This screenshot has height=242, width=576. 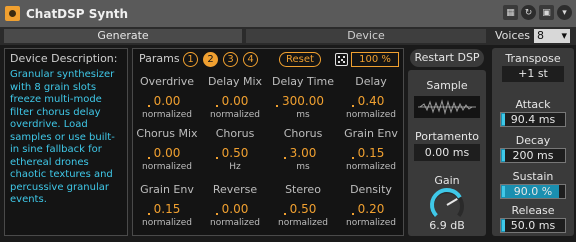 I want to click on envelope-label: Decay, so click(x=533, y=140).